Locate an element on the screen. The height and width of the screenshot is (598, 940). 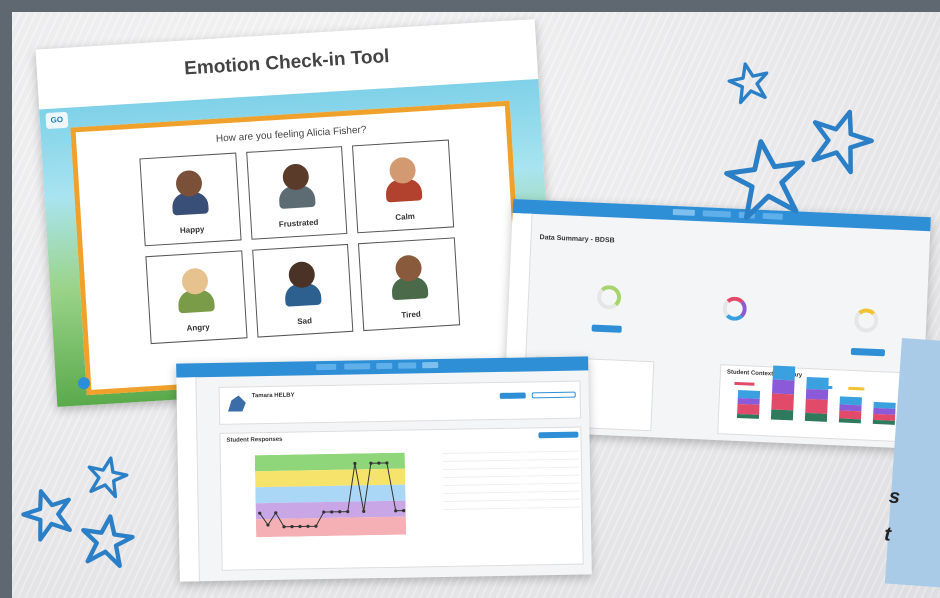
download-button is located at coordinates (558, 435).